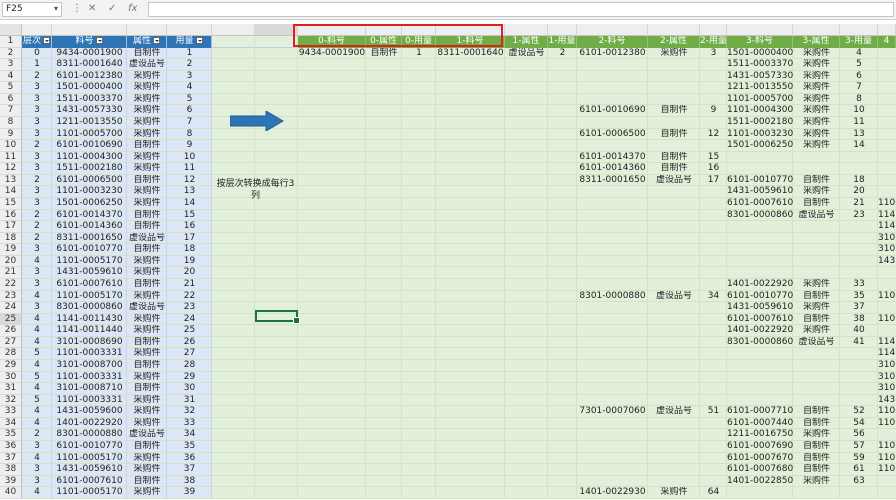 The width and height of the screenshot is (896, 500). What do you see at coordinates (760, 459) in the screenshot?
I see `table-cell: 6101-0007670` at bounding box center [760, 459].